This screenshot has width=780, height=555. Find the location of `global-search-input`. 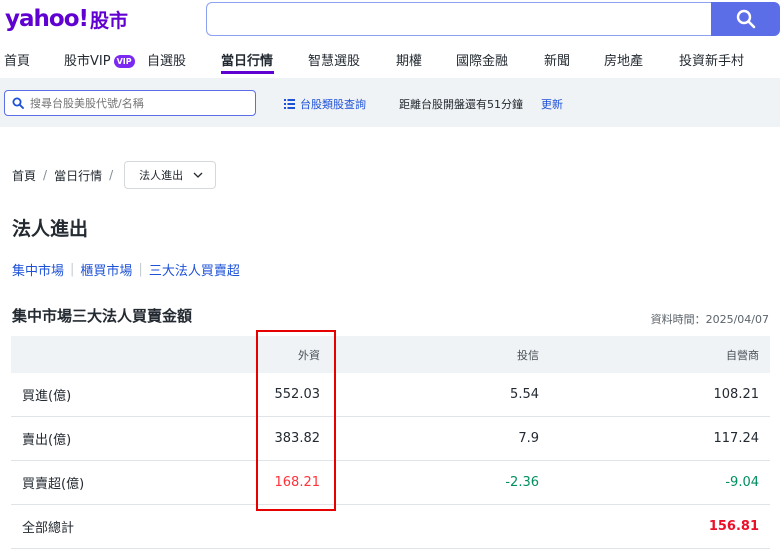

global-search-input is located at coordinates (458, 19).